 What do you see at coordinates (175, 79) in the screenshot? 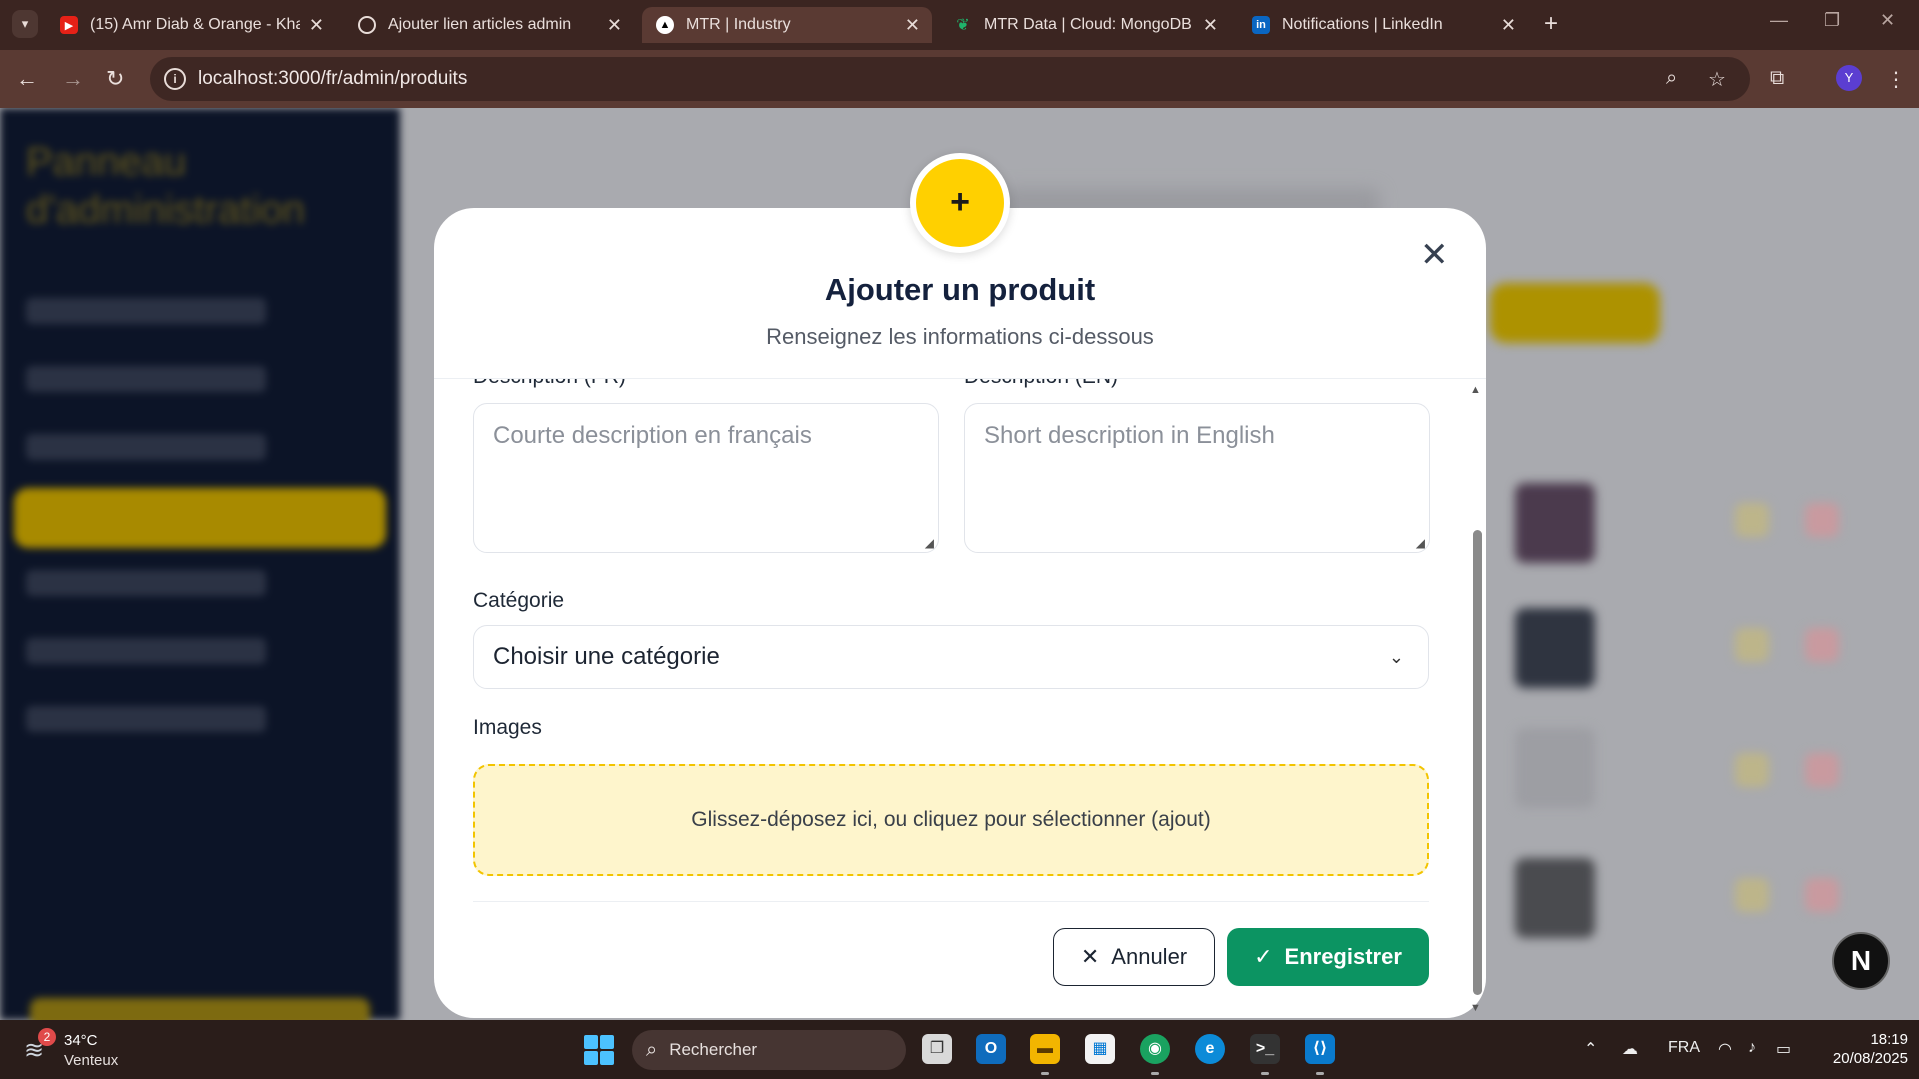
I see `site-info-icon: i` at bounding box center [175, 79].